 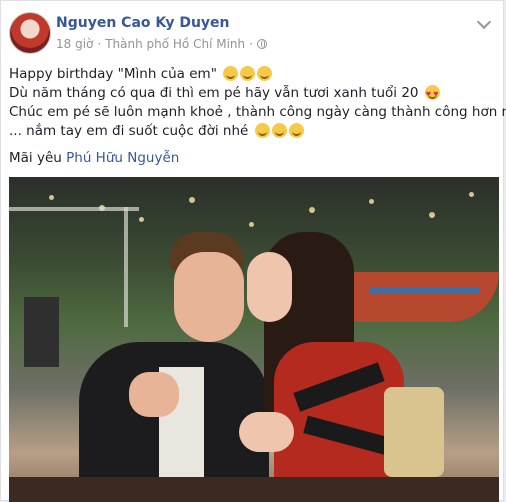 What do you see at coordinates (143, 23) in the screenshot?
I see `author-name: Nguyen Cao Ky Duyen` at bounding box center [143, 23].